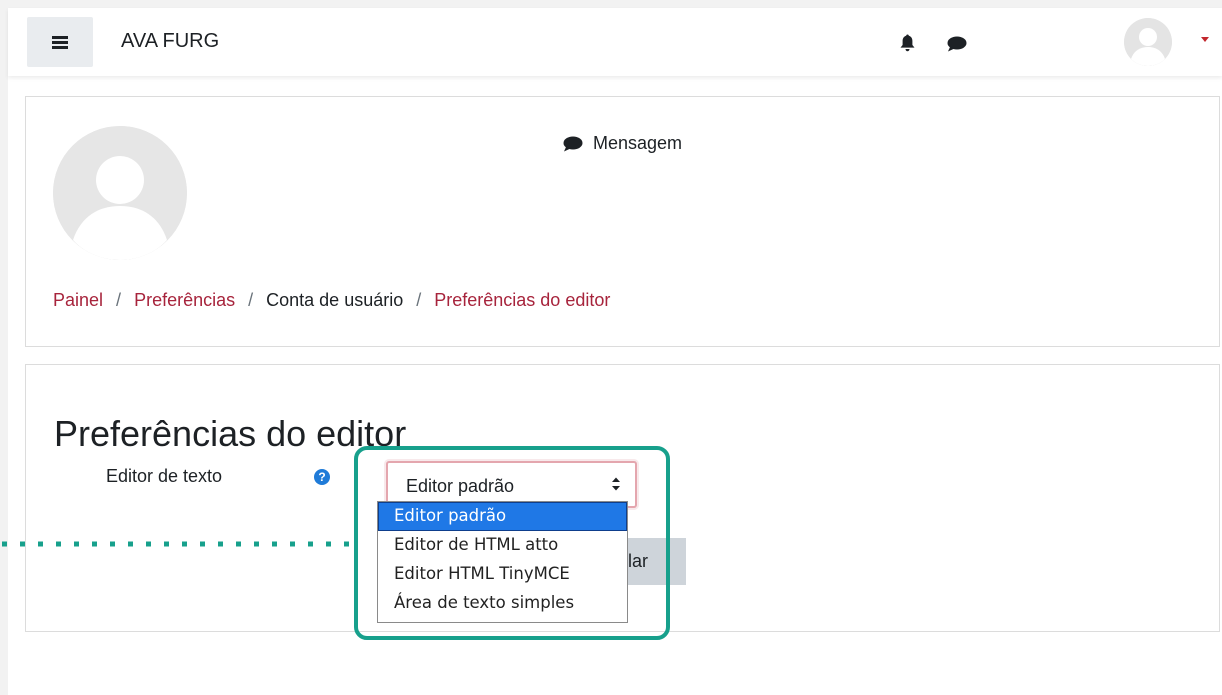 The width and height of the screenshot is (1222, 695). I want to click on profile-avatar, so click(120, 193).